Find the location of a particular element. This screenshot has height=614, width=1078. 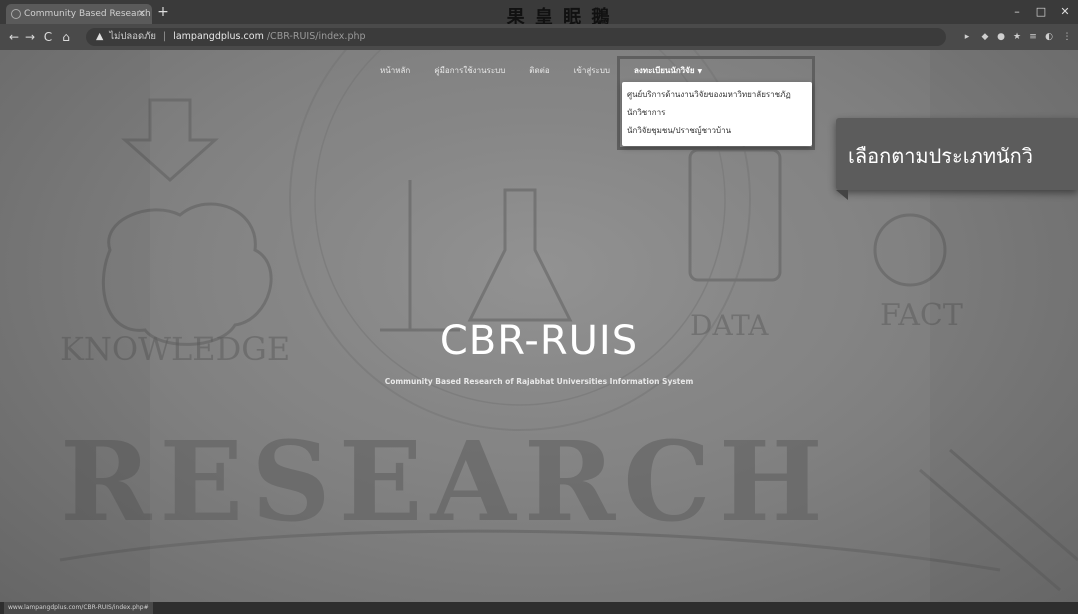

nav-contact: ติดต่อ is located at coordinates (539, 71).